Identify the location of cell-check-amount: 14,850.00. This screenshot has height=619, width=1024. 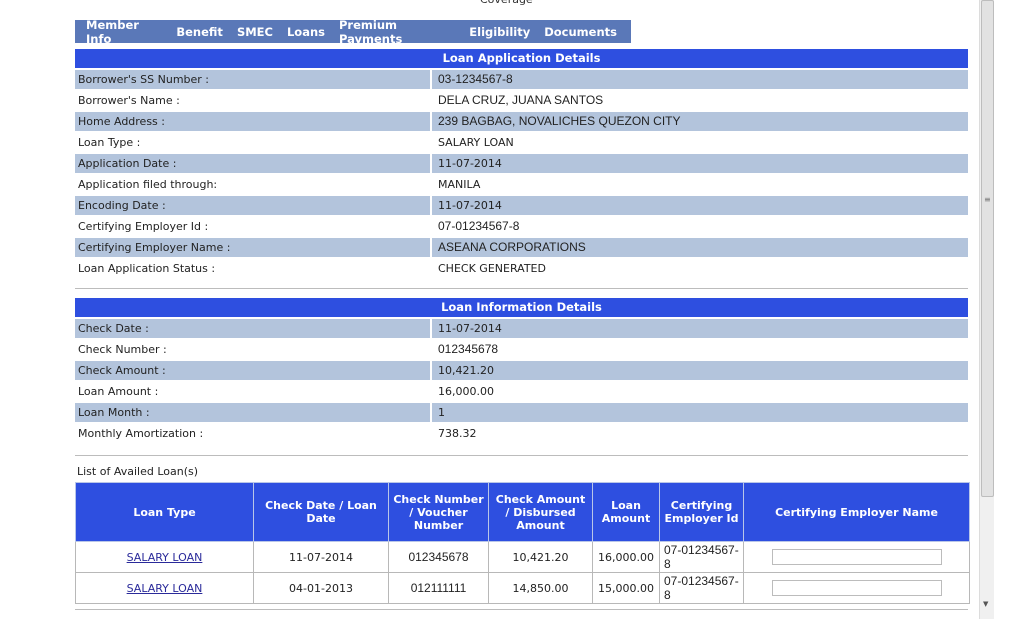
(540, 588).